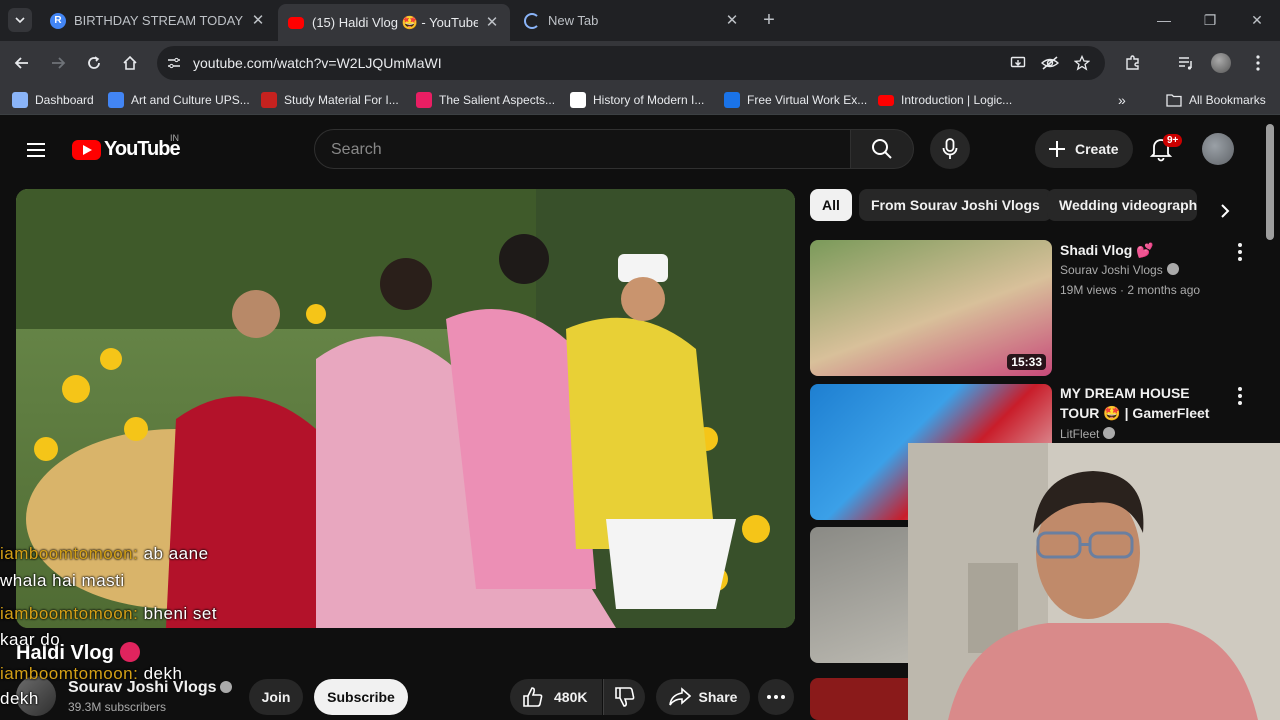 Image resolution: width=1280 pixels, height=720 pixels. What do you see at coordinates (1164, 20) in the screenshot?
I see `minimize-button: —` at bounding box center [1164, 20].